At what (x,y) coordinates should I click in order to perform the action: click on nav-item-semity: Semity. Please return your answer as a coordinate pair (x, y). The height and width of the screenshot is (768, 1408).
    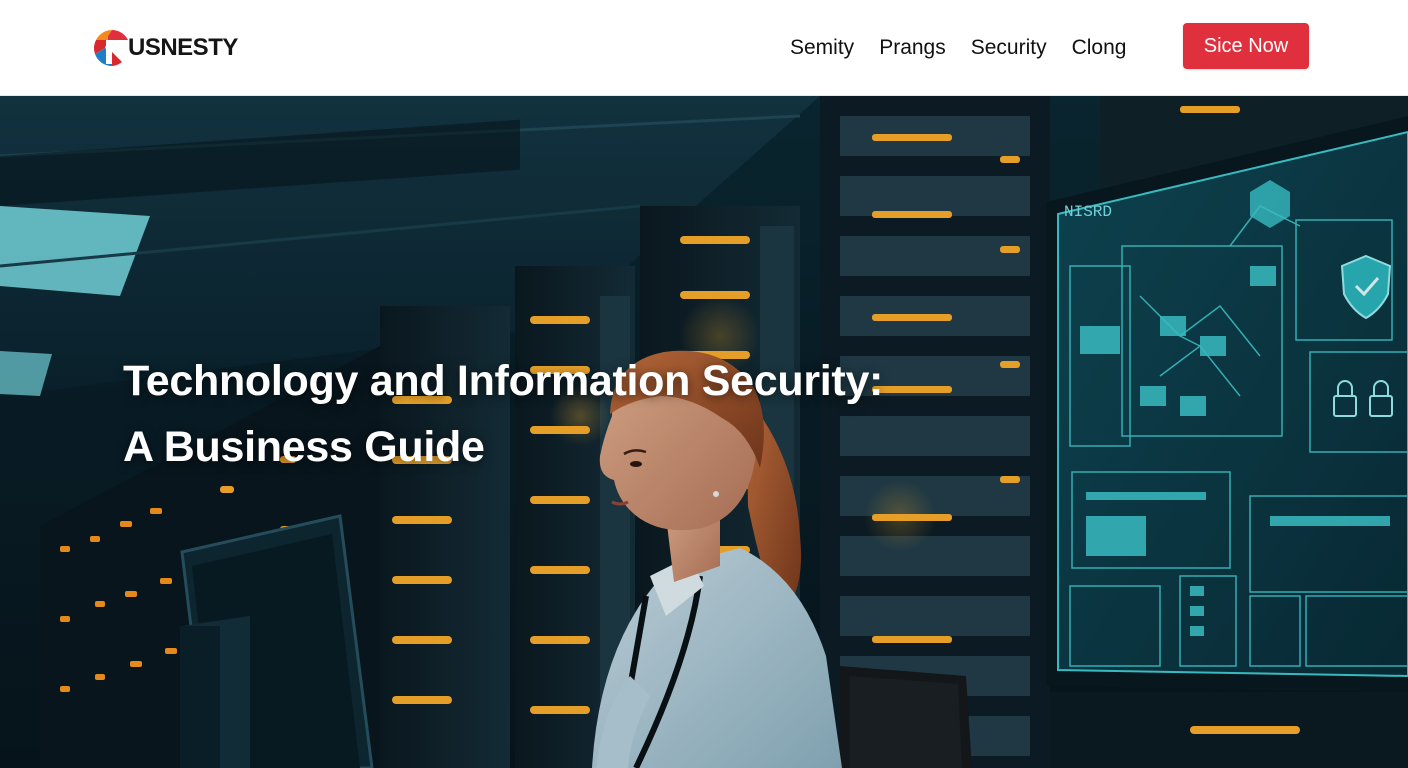
    Looking at the image, I should click on (822, 48).